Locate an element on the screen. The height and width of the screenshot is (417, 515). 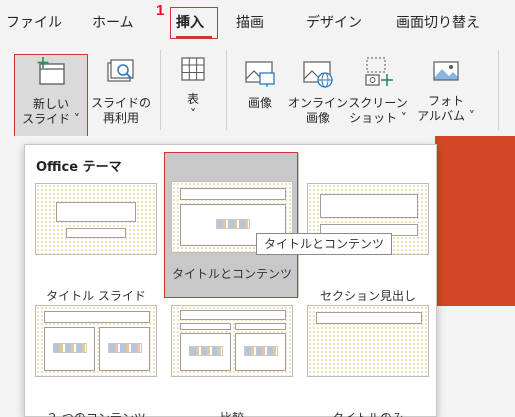
gallery-heading: Office テーマ is located at coordinates (79, 167).